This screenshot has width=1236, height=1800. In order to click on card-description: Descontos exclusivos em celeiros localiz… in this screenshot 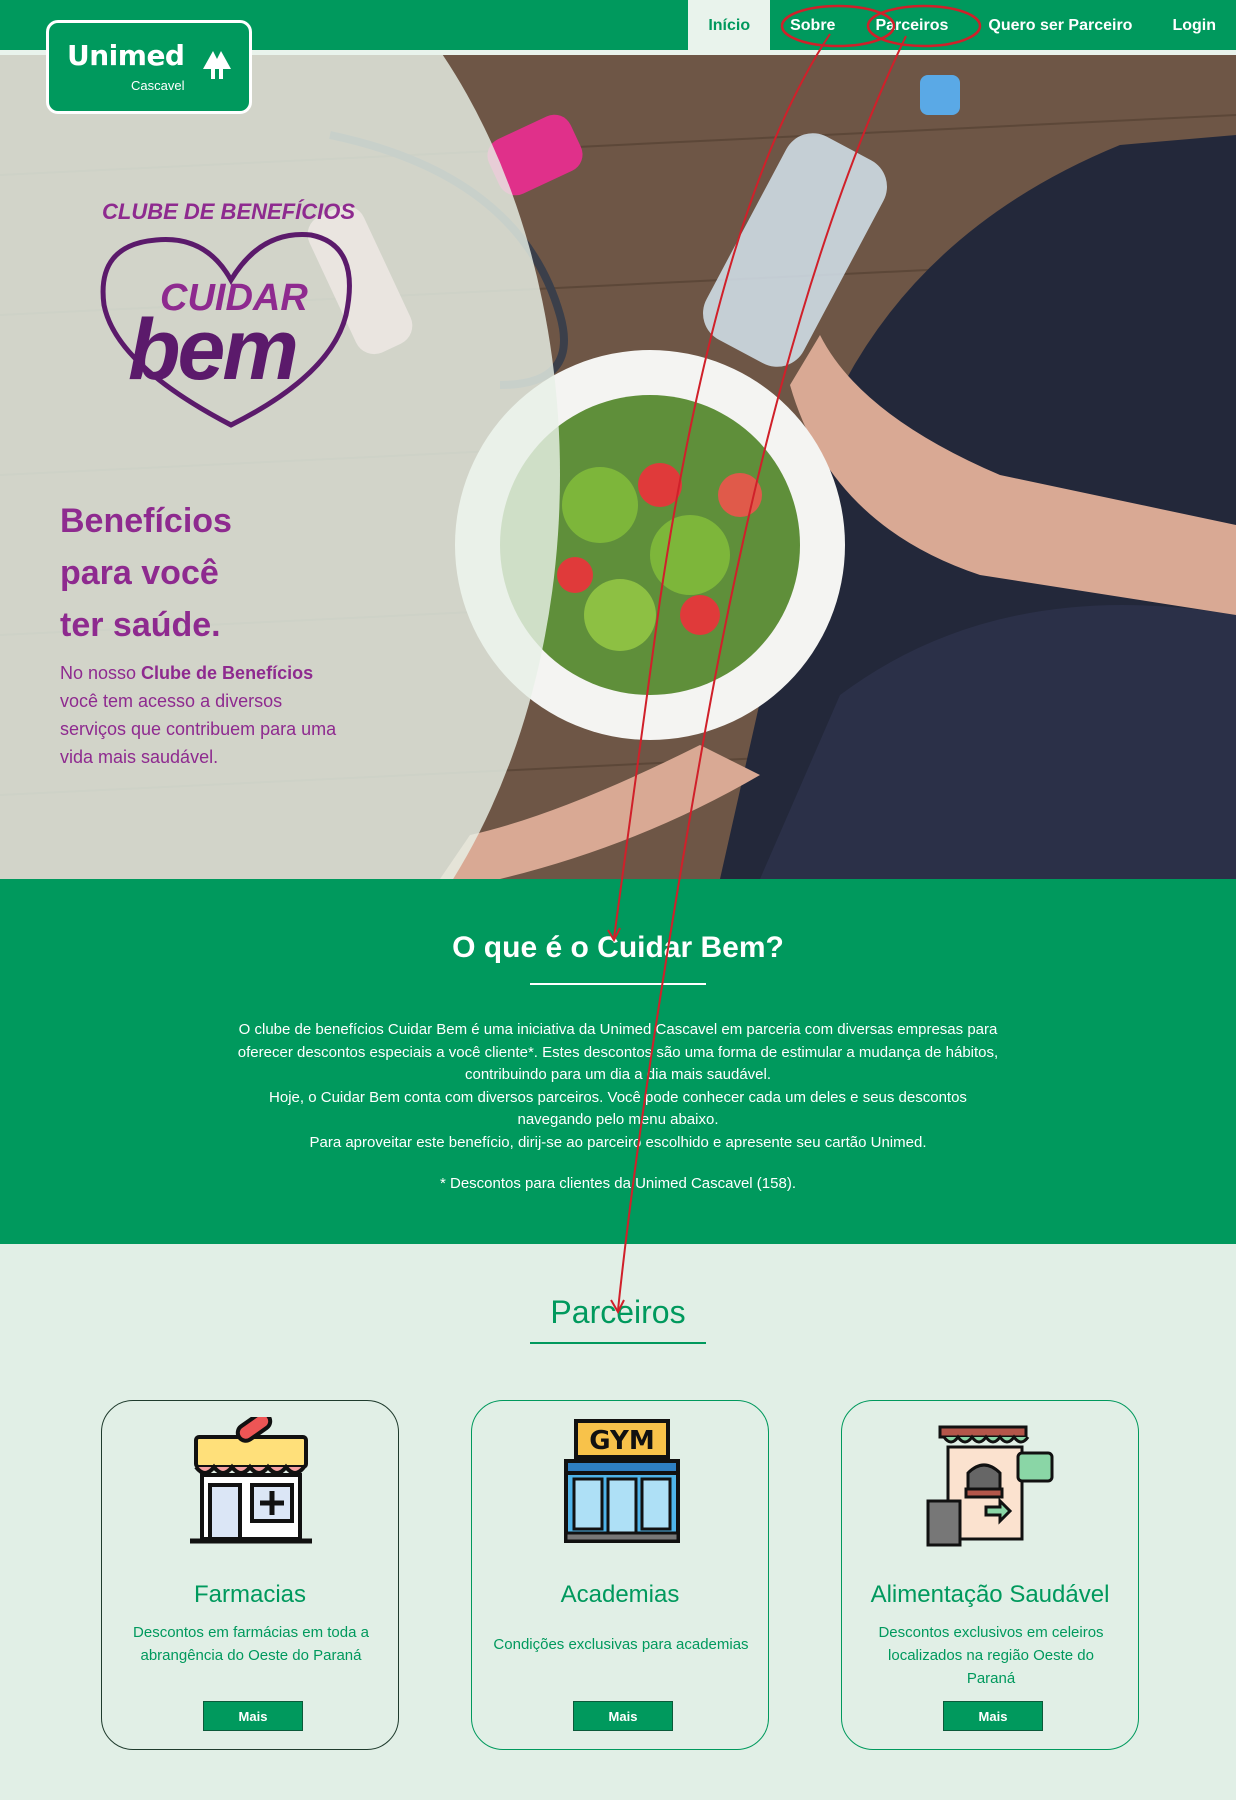, I will do `click(991, 1655)`.